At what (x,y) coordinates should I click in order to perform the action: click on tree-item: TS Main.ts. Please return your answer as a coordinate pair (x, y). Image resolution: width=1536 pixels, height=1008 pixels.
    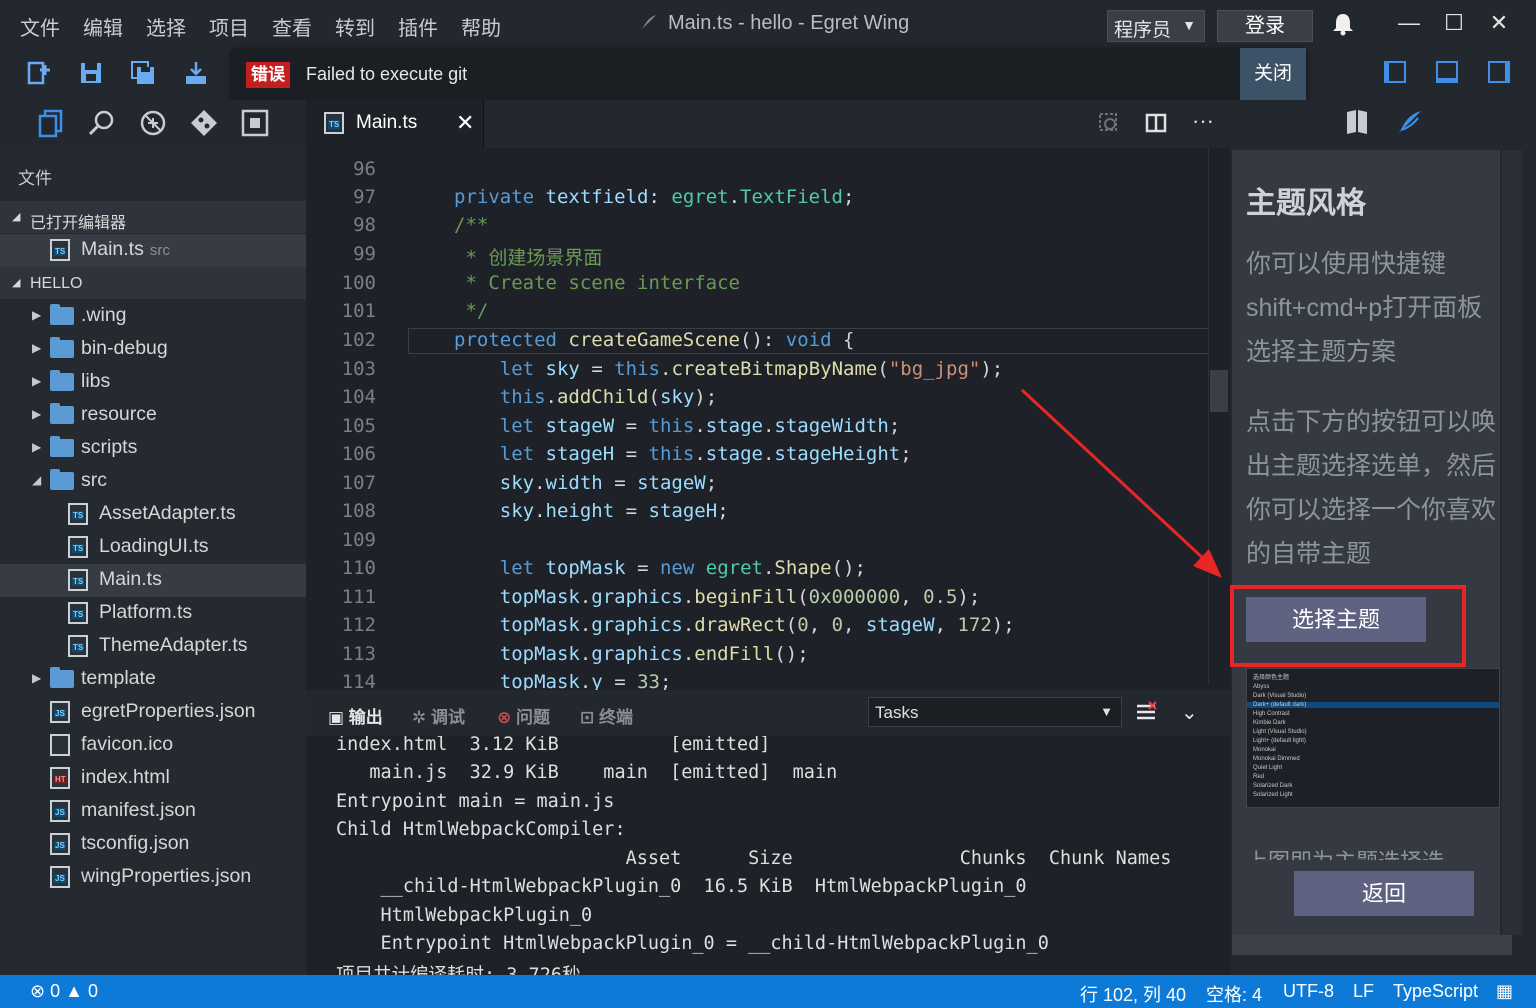
    Looking at the image, I should click on (153, 580).